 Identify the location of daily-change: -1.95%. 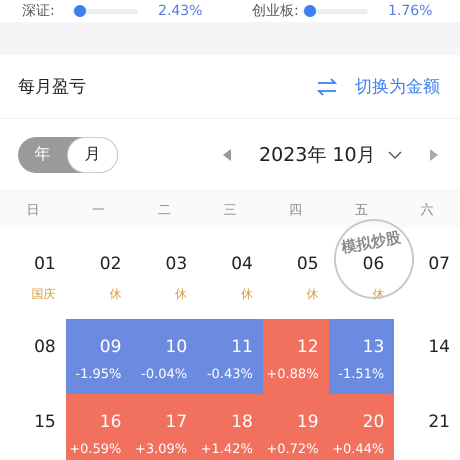
(98, 374).